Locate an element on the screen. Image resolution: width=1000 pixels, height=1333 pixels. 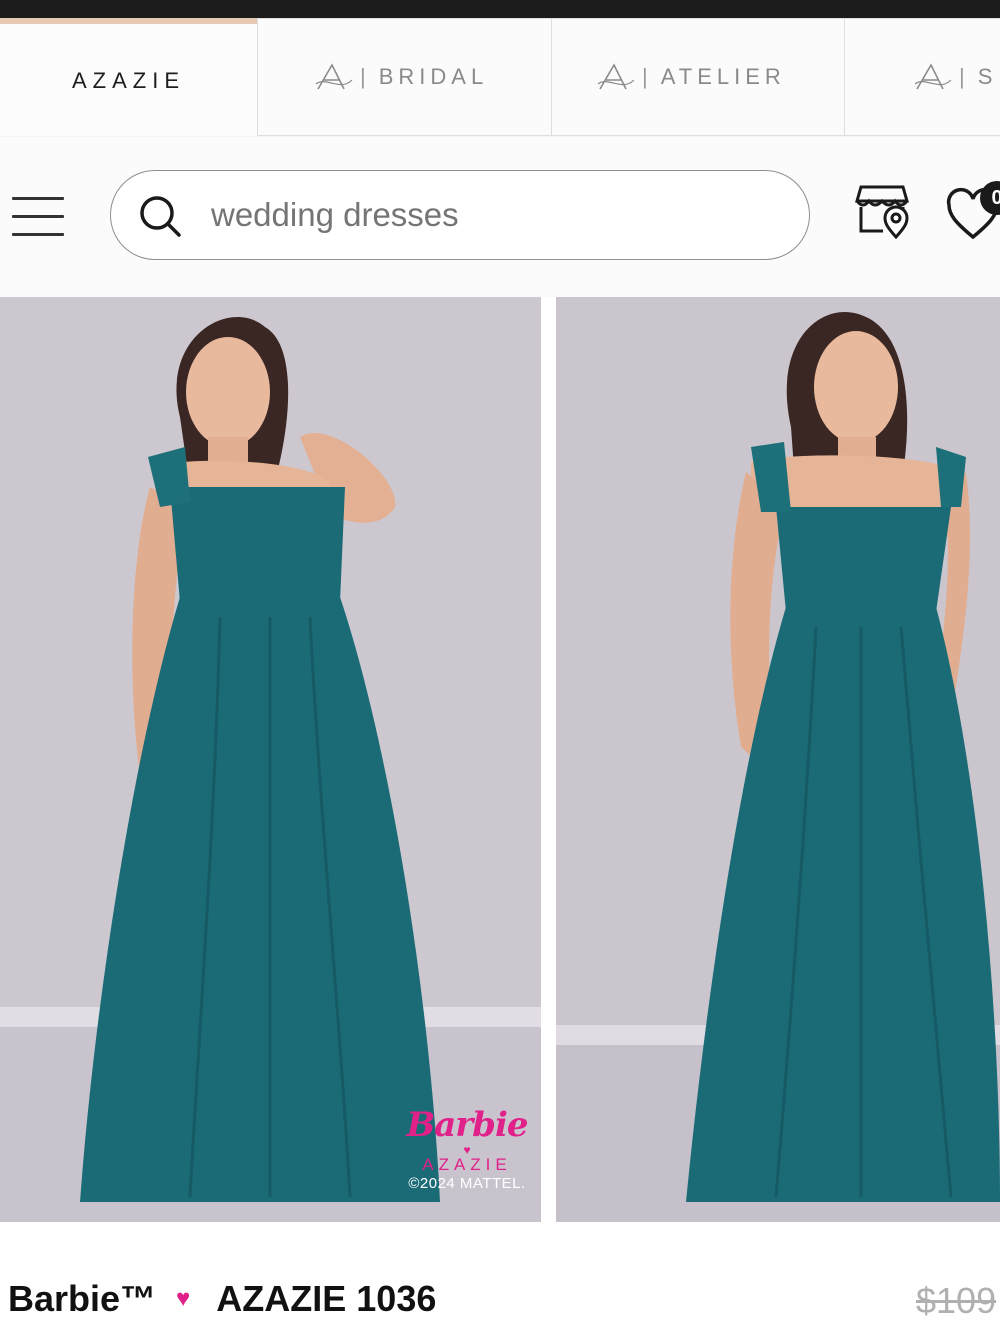
menu-button is located at coordinates (38, 217).